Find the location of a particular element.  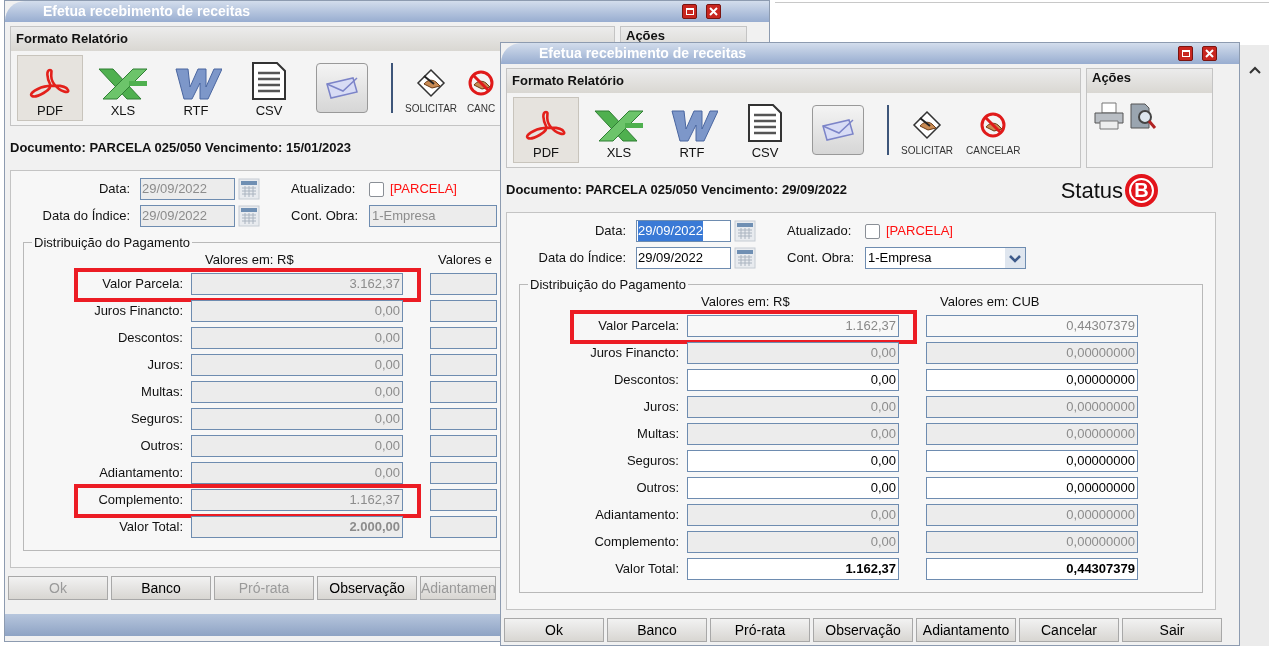

chevron-up-icon is located at coordinates (1254, 70).